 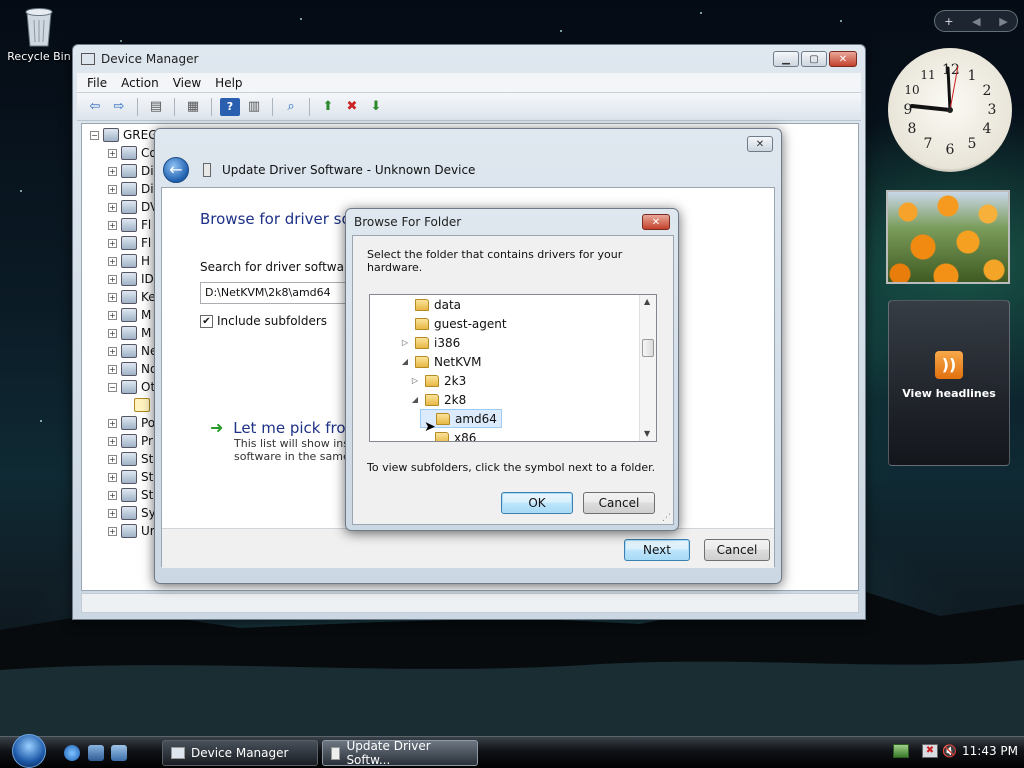 I want to click on next-button: Next, so click(x=657, y=550).